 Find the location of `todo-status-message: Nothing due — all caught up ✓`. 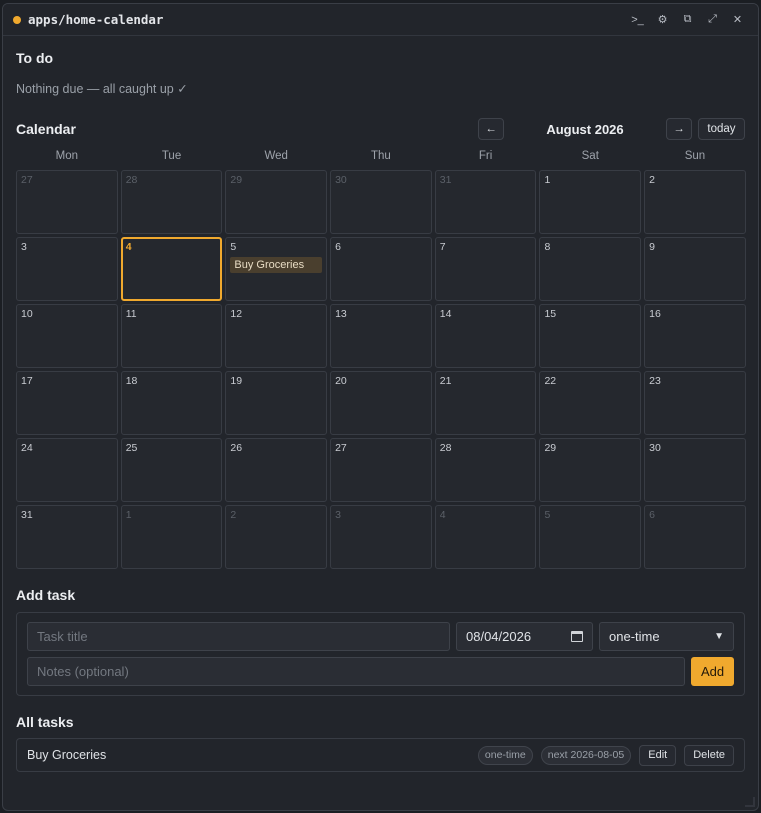

todo-status-message: Nothing due — all caught up ✓ is located at coordinates (102, 89).